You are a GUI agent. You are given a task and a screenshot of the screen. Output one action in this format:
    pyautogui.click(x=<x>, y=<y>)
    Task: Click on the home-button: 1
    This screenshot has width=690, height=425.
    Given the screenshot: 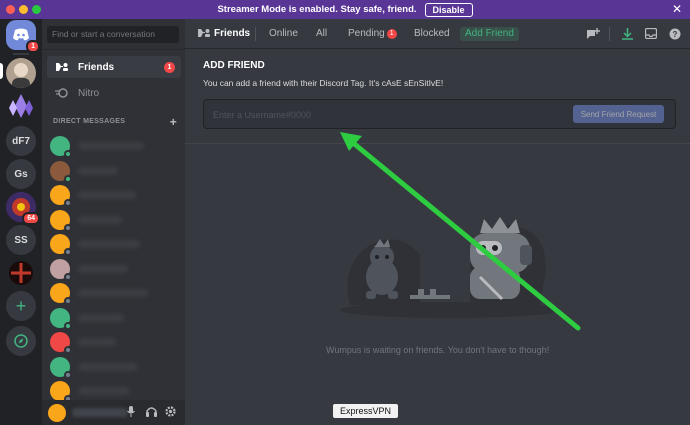 What is the action you would take?
    pyautogui.click(x=23, y=36)
    